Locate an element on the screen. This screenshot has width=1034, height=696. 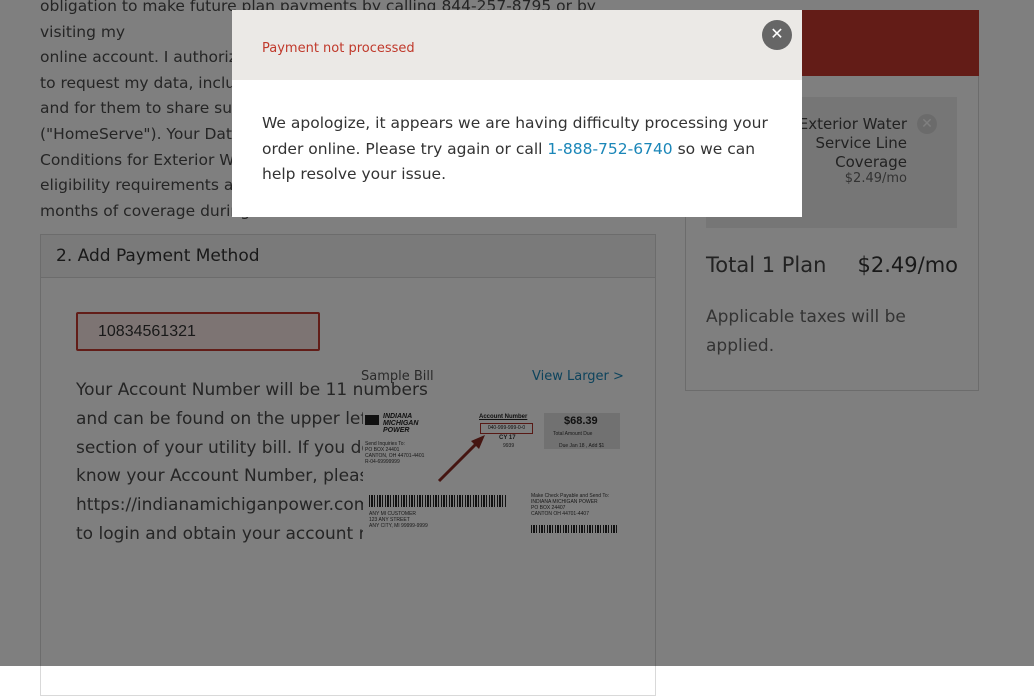
modal-title: Payment not processed is located at coordinates (338, 48).